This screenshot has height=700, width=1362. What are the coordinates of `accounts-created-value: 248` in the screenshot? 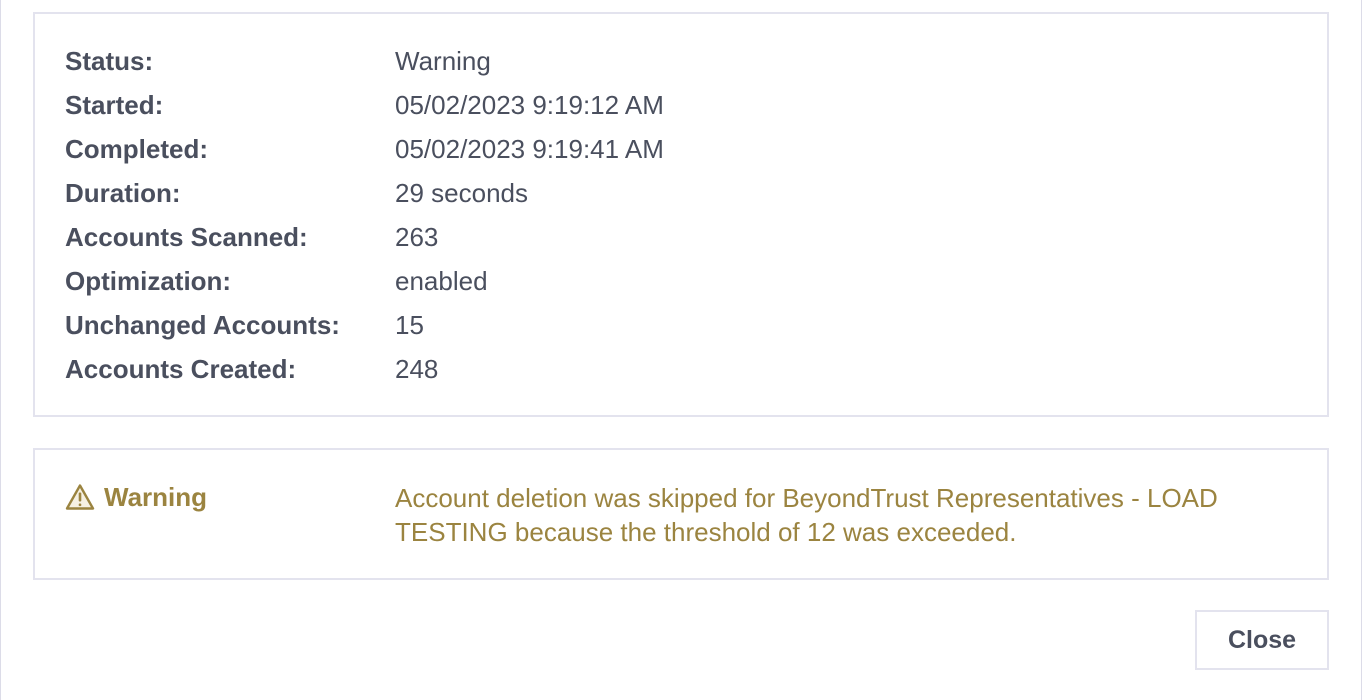 It's located at (417, 369).